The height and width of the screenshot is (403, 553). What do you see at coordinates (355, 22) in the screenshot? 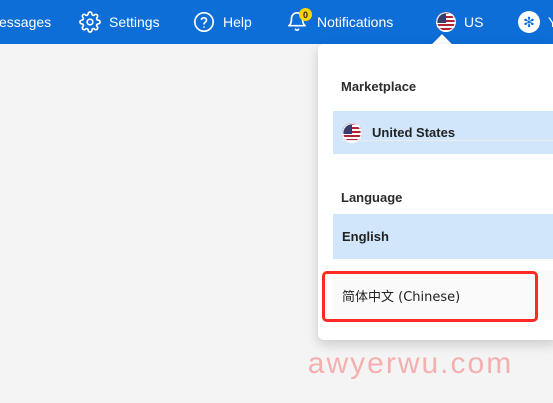
I see `notifications-label: Notifications` at bounding box center [355, 22].